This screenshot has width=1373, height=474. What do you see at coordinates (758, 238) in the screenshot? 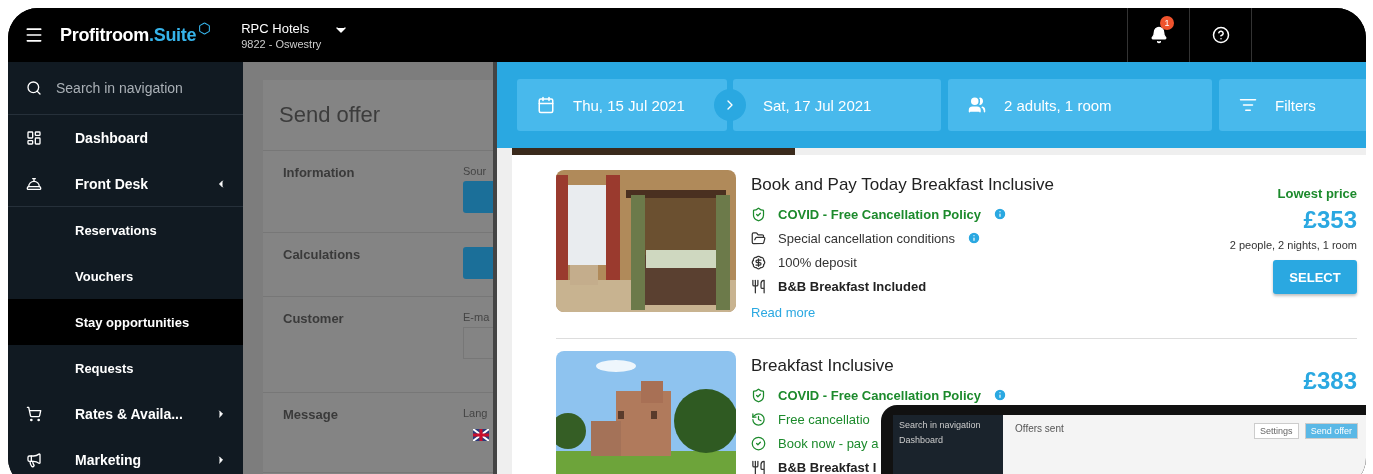
I see `folder-icon` at bounding box center [758, 238].